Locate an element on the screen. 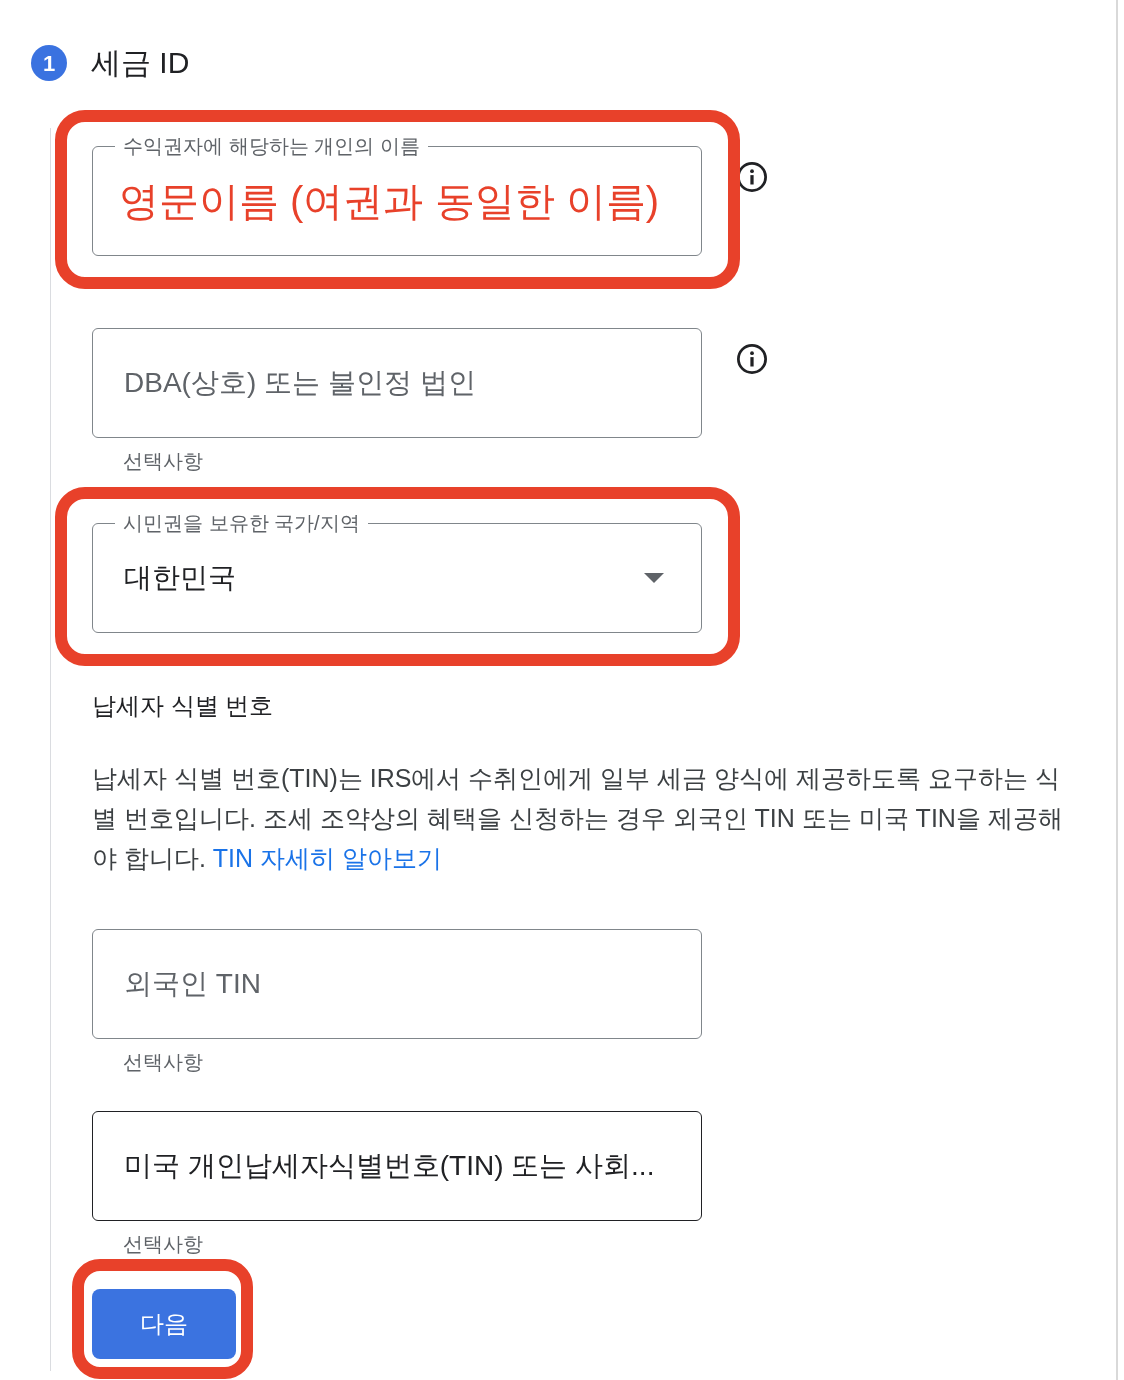  dropdown-triangle-icon is located at coordinates (654, 578).